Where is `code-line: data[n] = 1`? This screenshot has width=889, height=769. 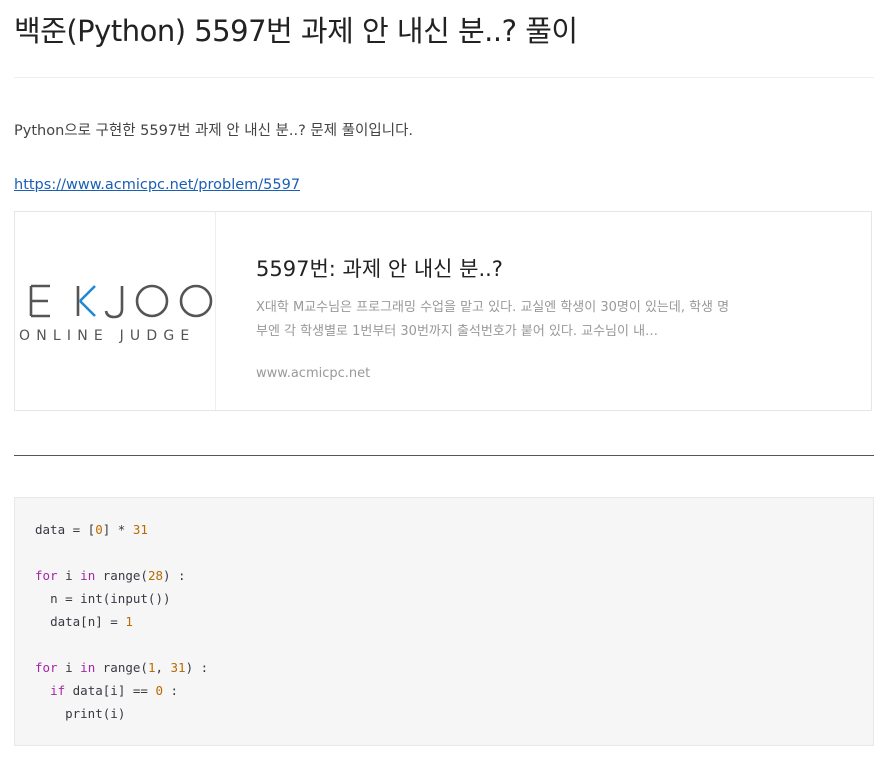 code-line: data[n] = 1 is located at coordinates (91, 621).